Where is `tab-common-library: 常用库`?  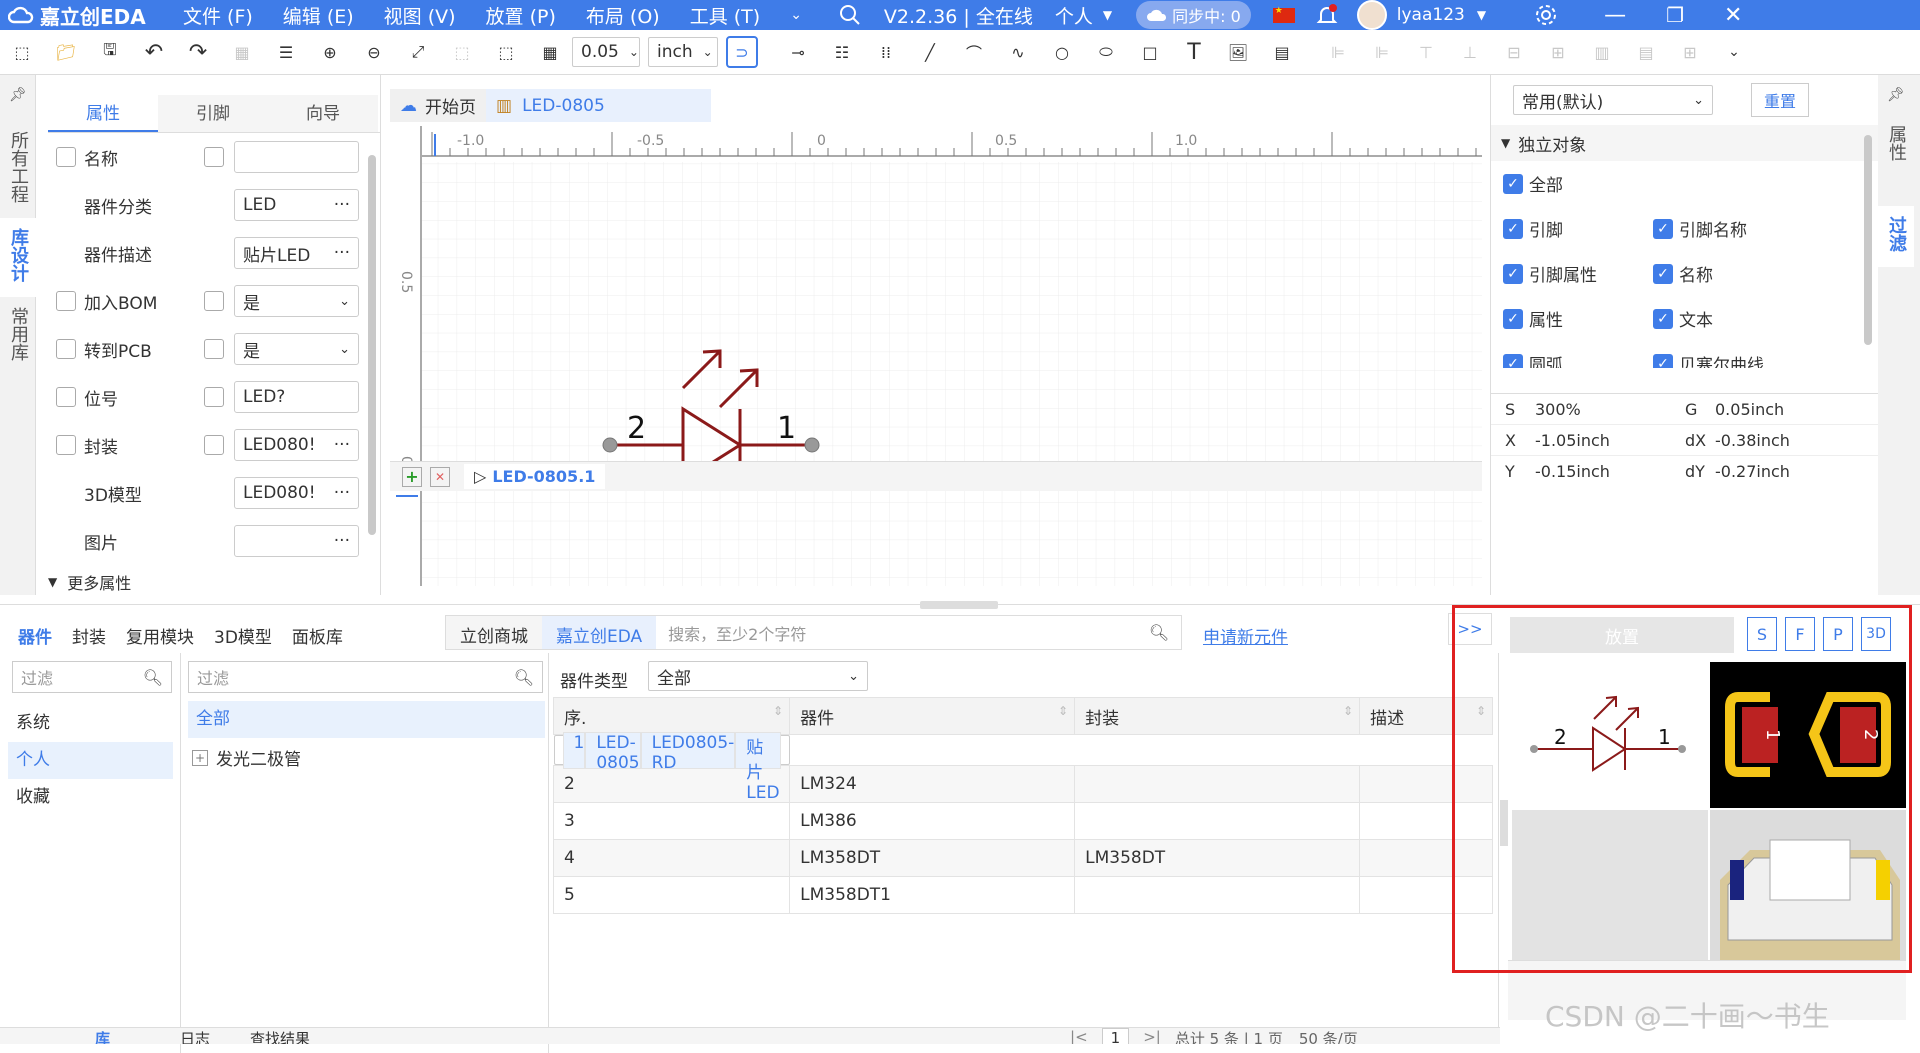 tab-common-library: 常用库 is located at coordinates (18, 336).